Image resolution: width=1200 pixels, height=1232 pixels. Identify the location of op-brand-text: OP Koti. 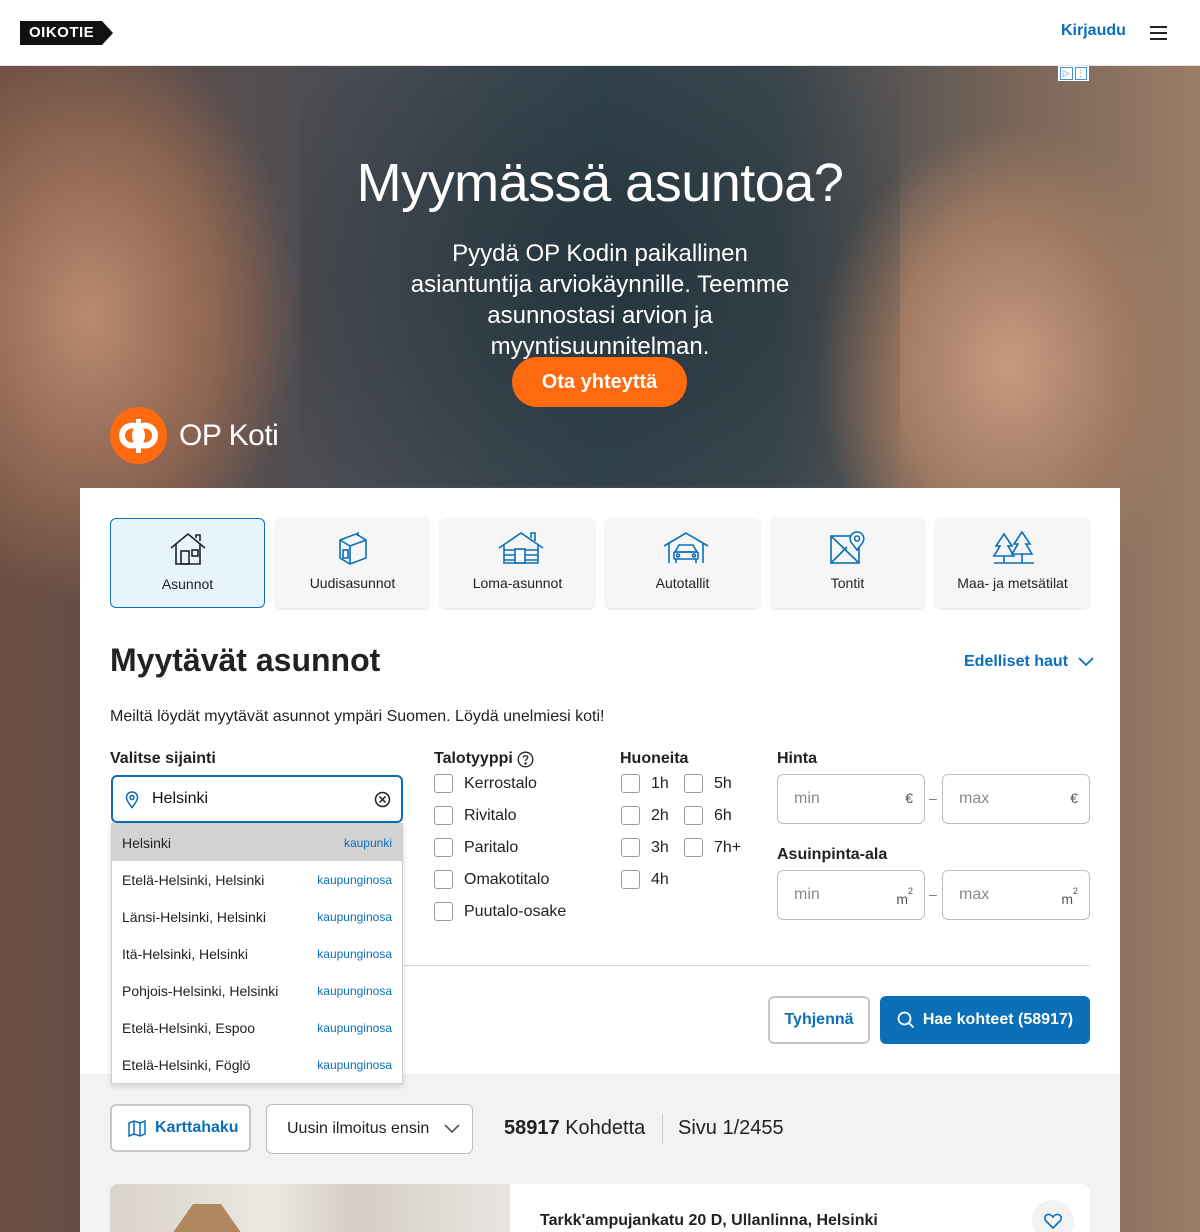
(229, 435).